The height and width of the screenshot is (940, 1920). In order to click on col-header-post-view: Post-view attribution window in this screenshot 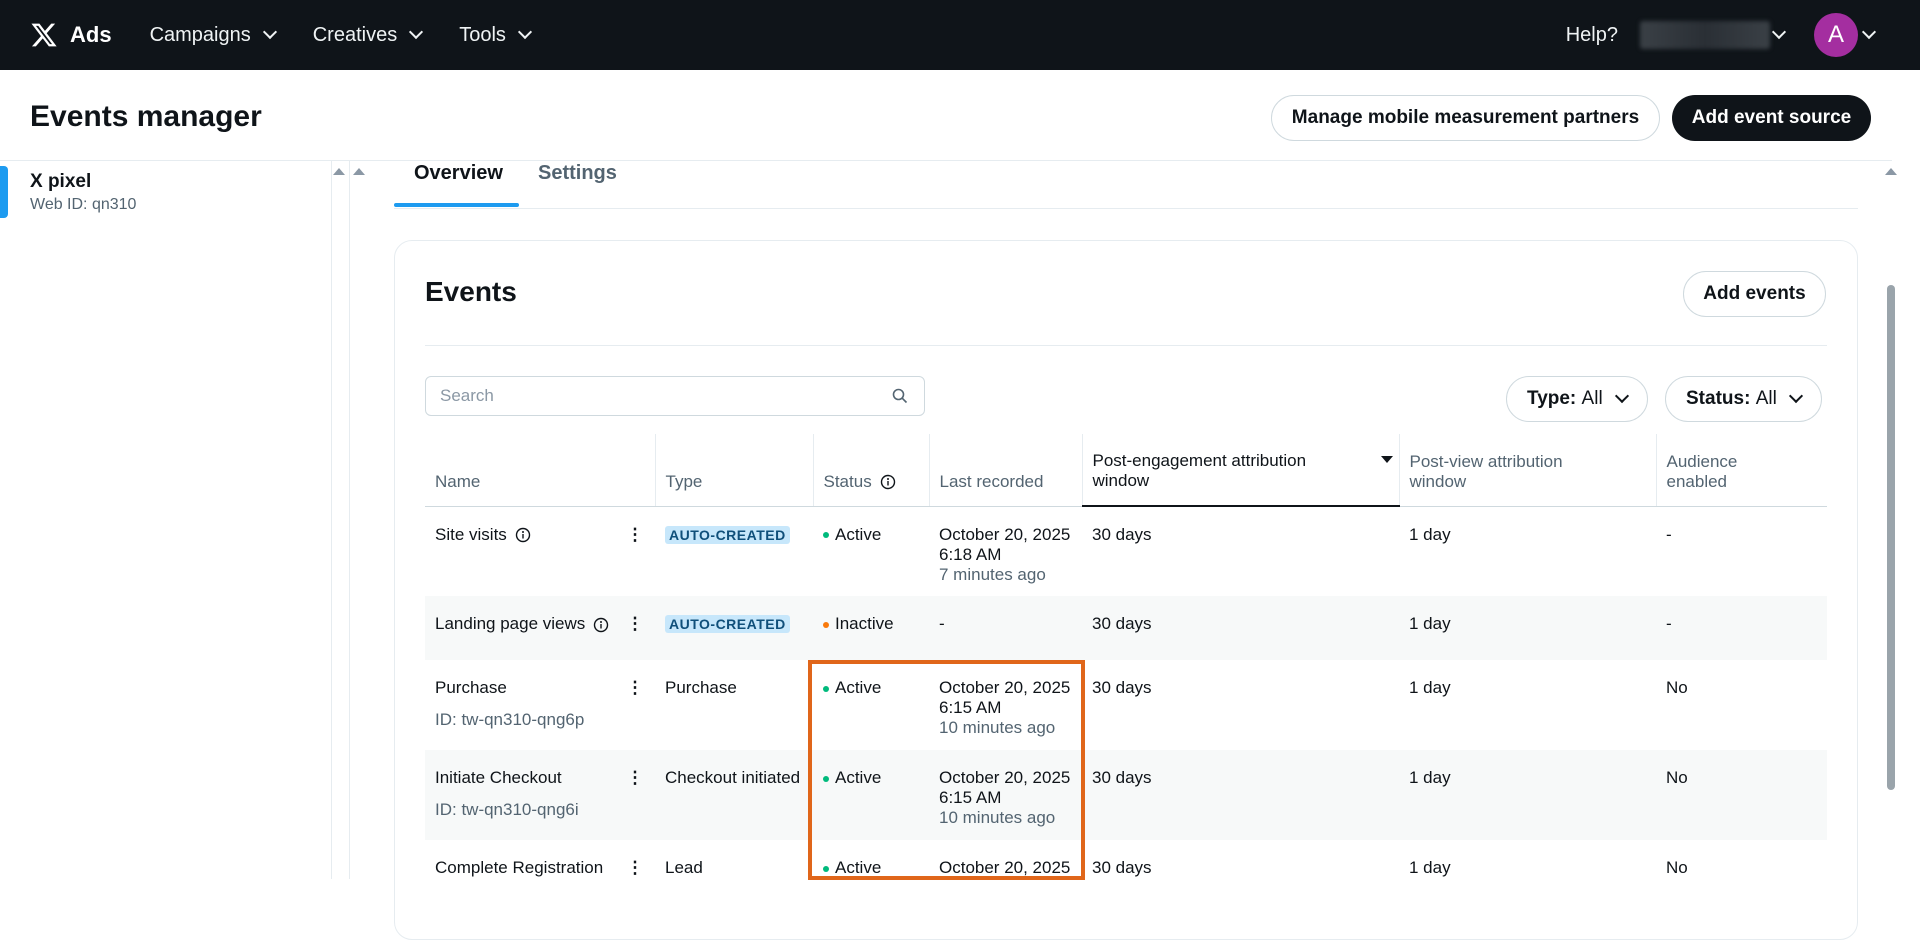, I will do `click(1528, 470)`.